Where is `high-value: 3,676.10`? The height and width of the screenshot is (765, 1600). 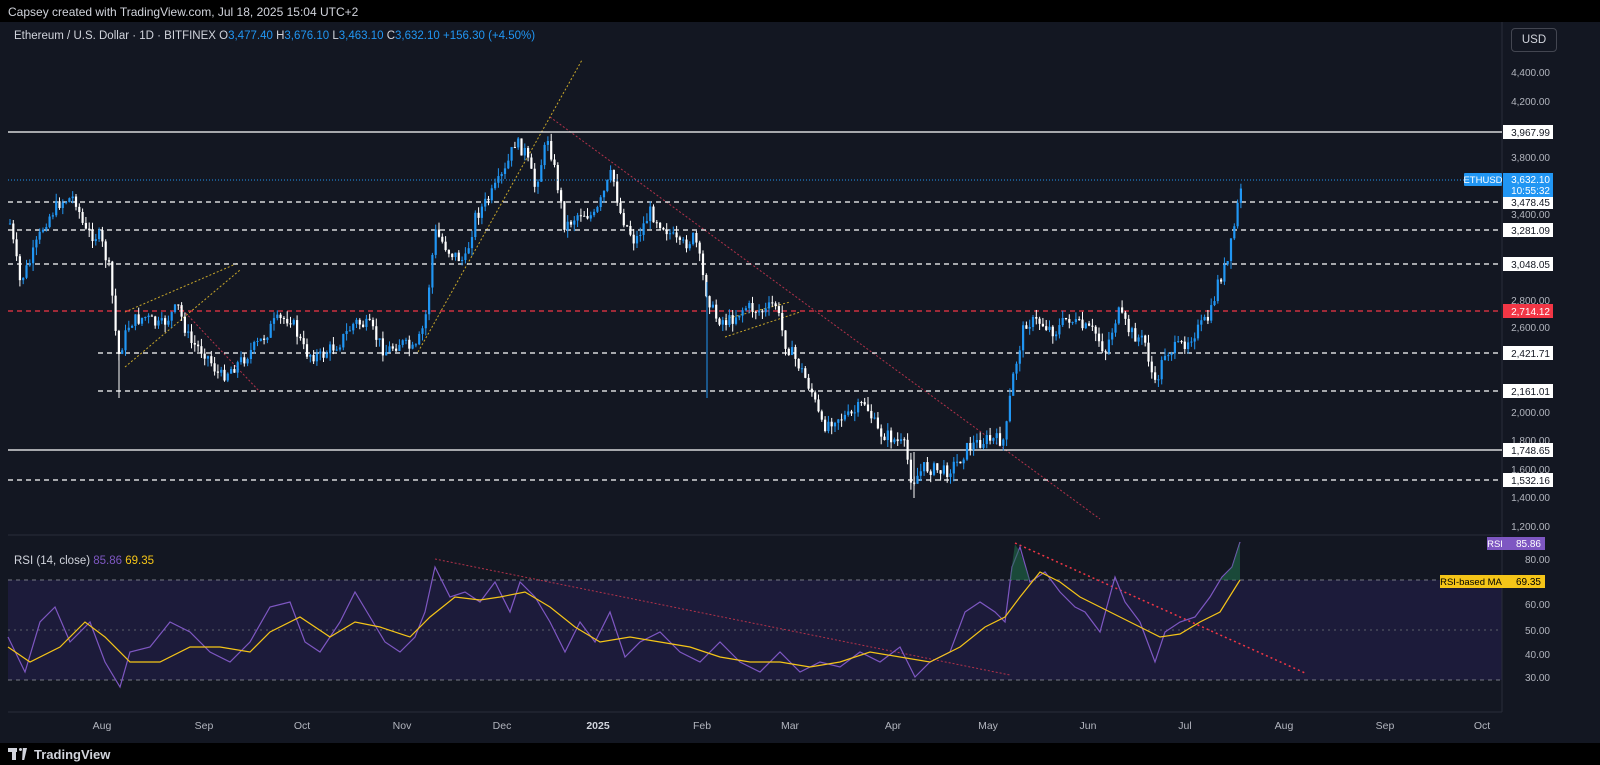
high-value: 3,676.10 is located at coordinates (307, 36).